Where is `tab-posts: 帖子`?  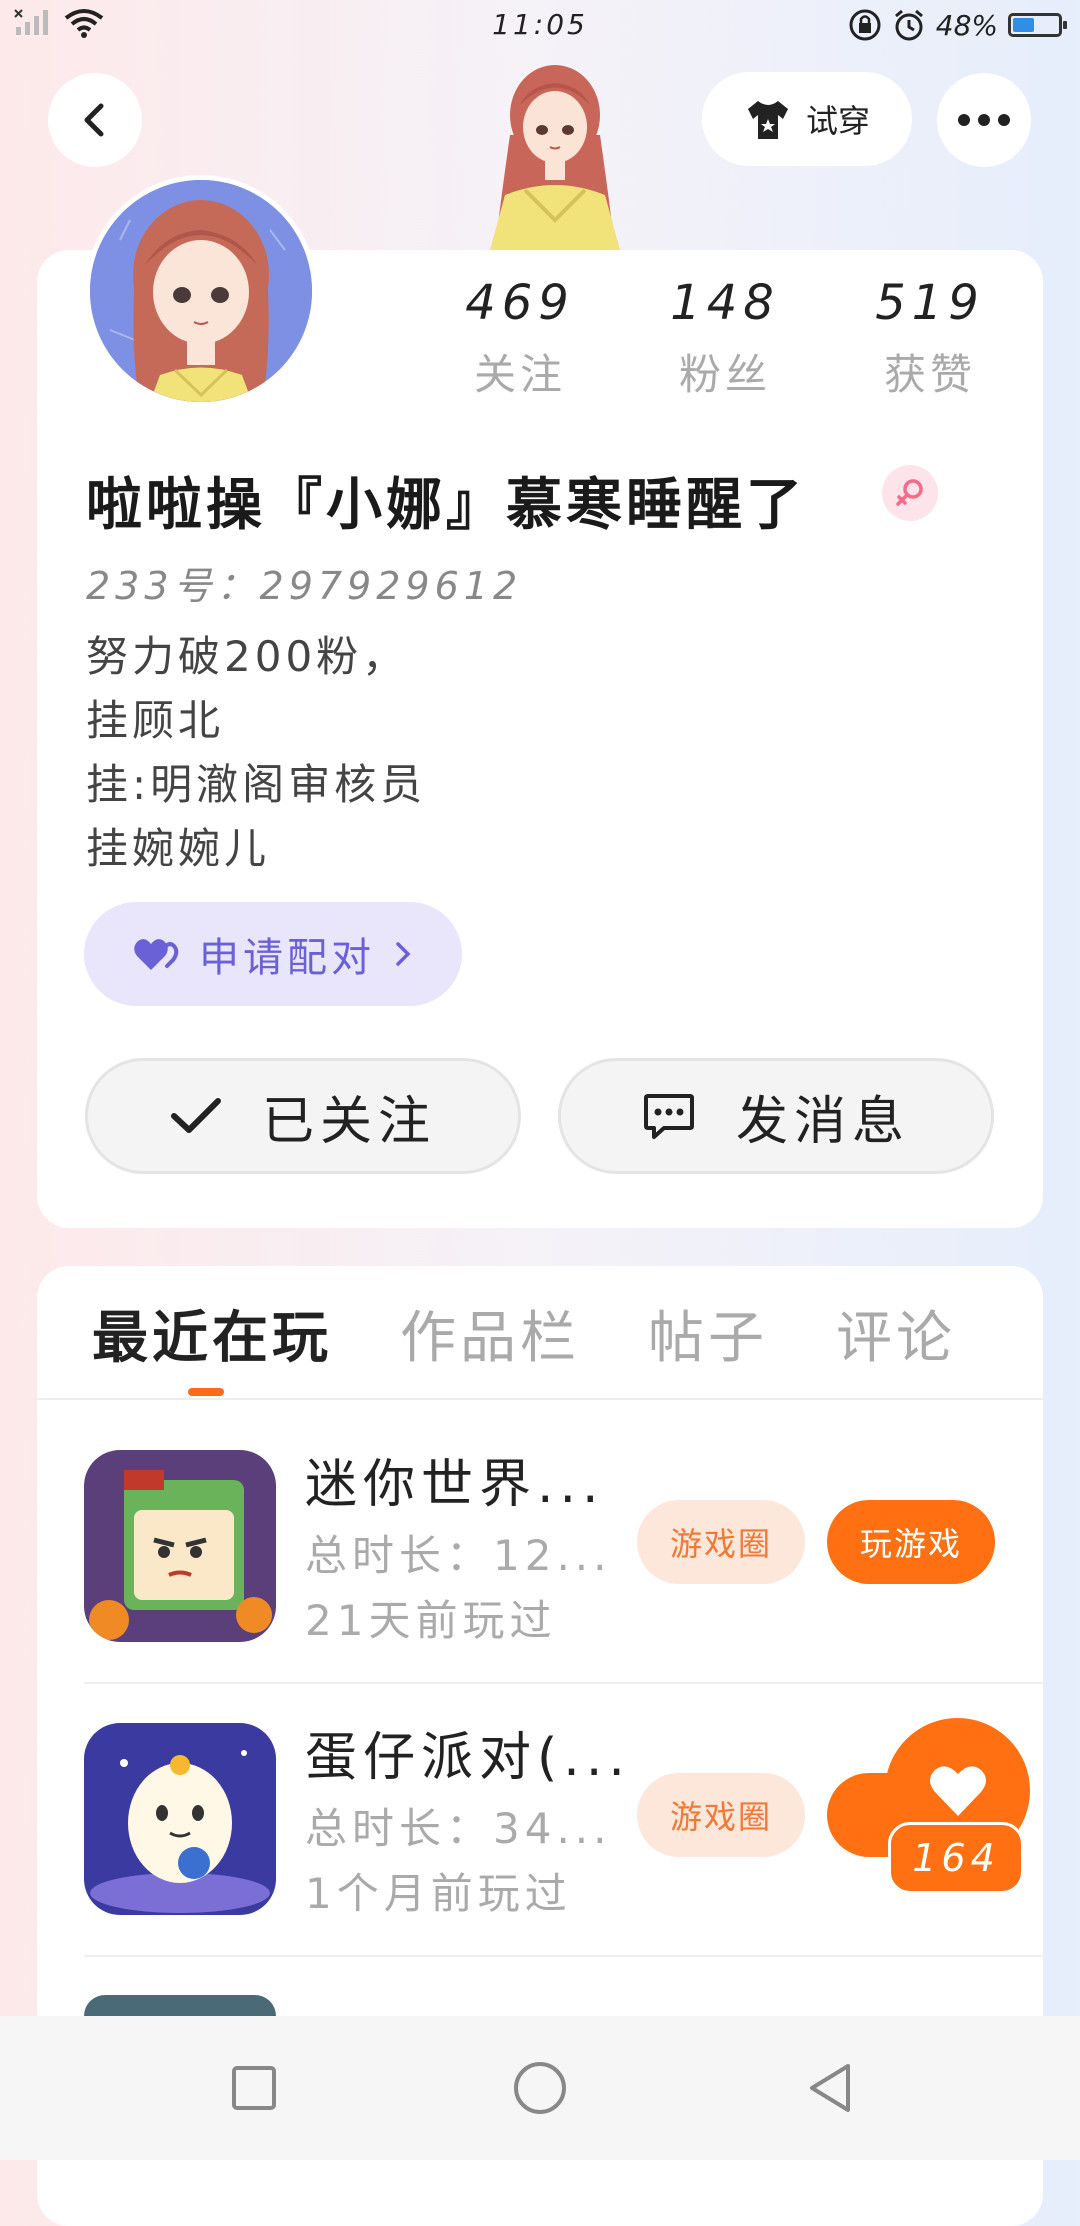 tab-posts: 帖子 is located at coordinates (708, 1333).